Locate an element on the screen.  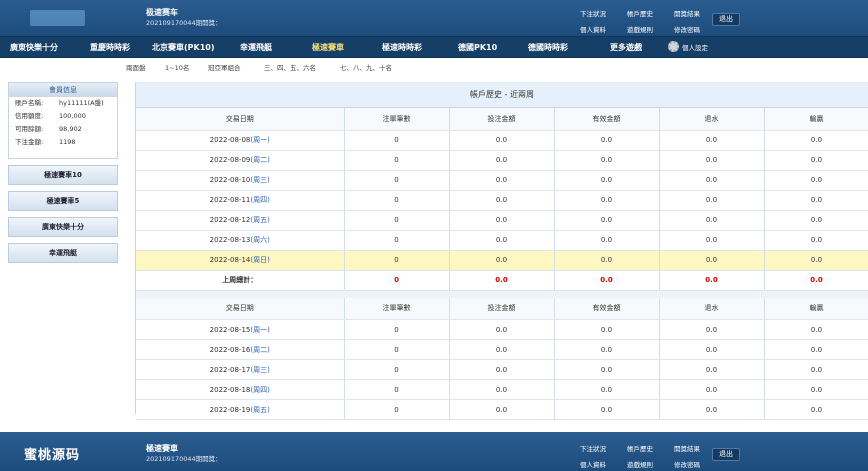
table-row: 2022-08-13(周六) 0 0.0 0.0 0.0 0.0 is located at coordinates (502, 240).